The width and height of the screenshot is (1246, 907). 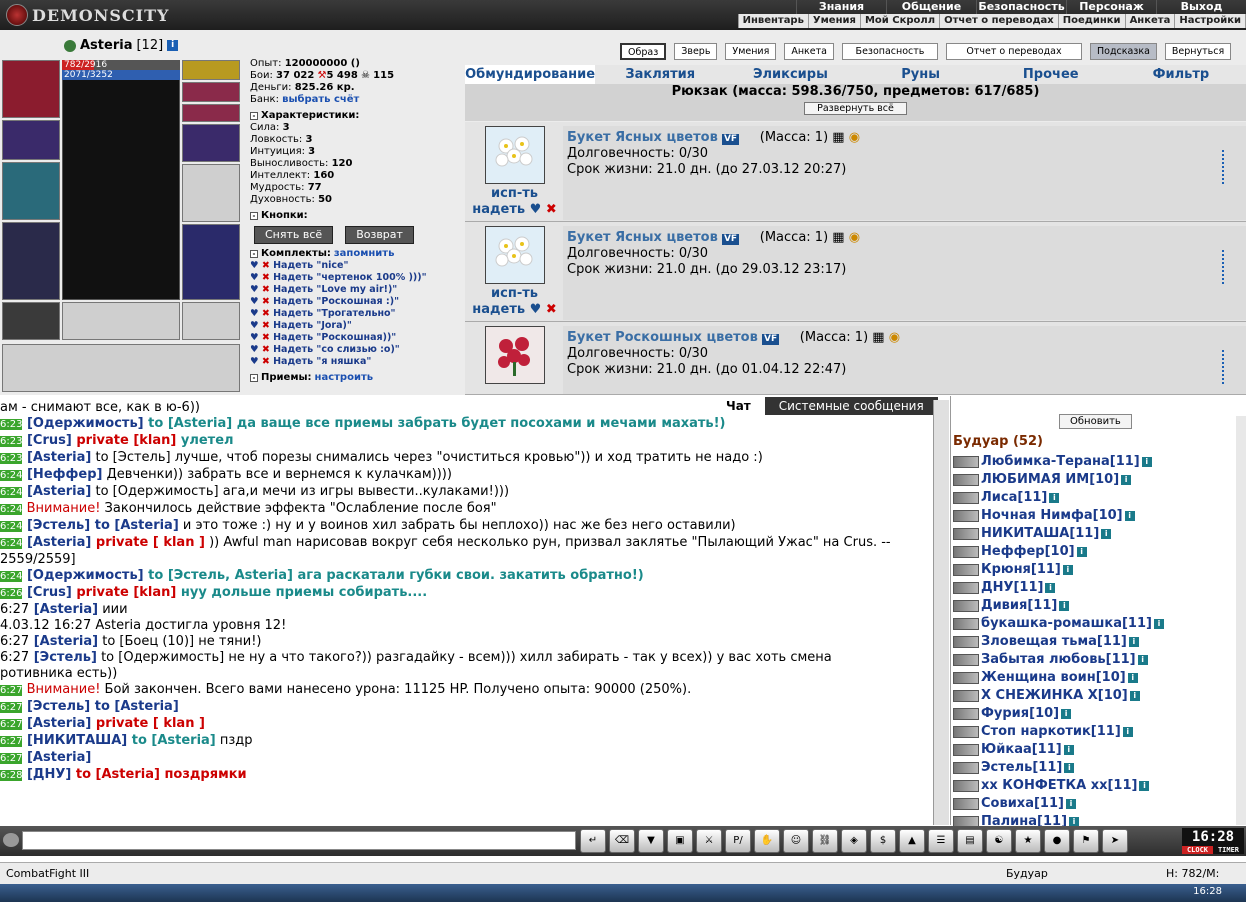 I want to click on user-name: Лиса[11], so click(x=1014, y=498).